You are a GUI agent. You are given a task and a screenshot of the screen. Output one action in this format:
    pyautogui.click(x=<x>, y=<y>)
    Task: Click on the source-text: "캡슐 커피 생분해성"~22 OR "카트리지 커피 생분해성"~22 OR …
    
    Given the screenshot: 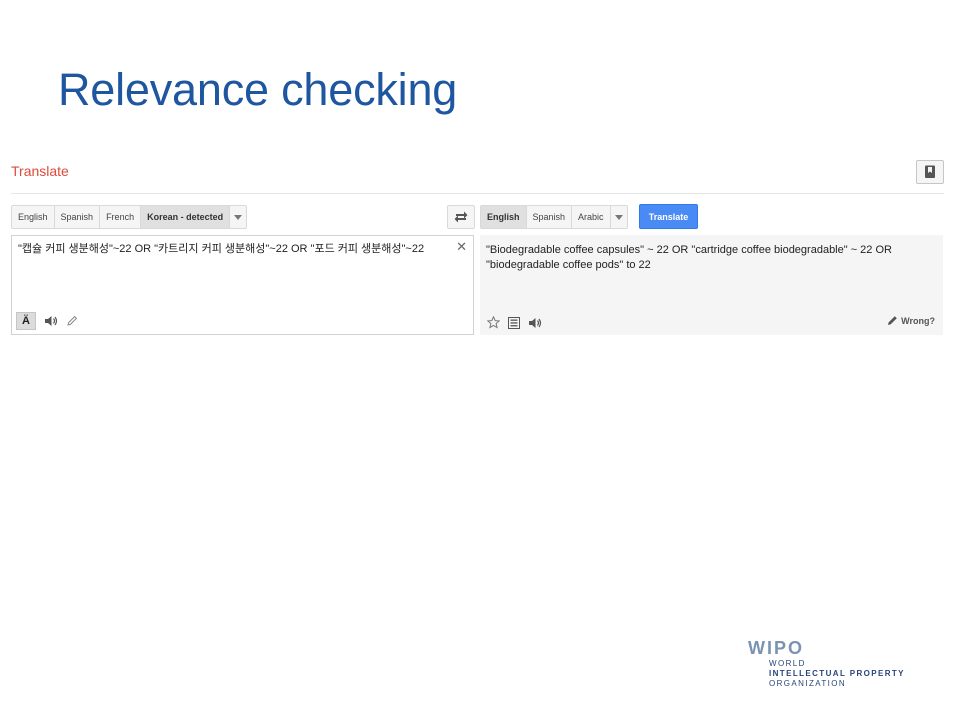 What is the action you would take?
    pyautogui.click(x=233, y=249)
    